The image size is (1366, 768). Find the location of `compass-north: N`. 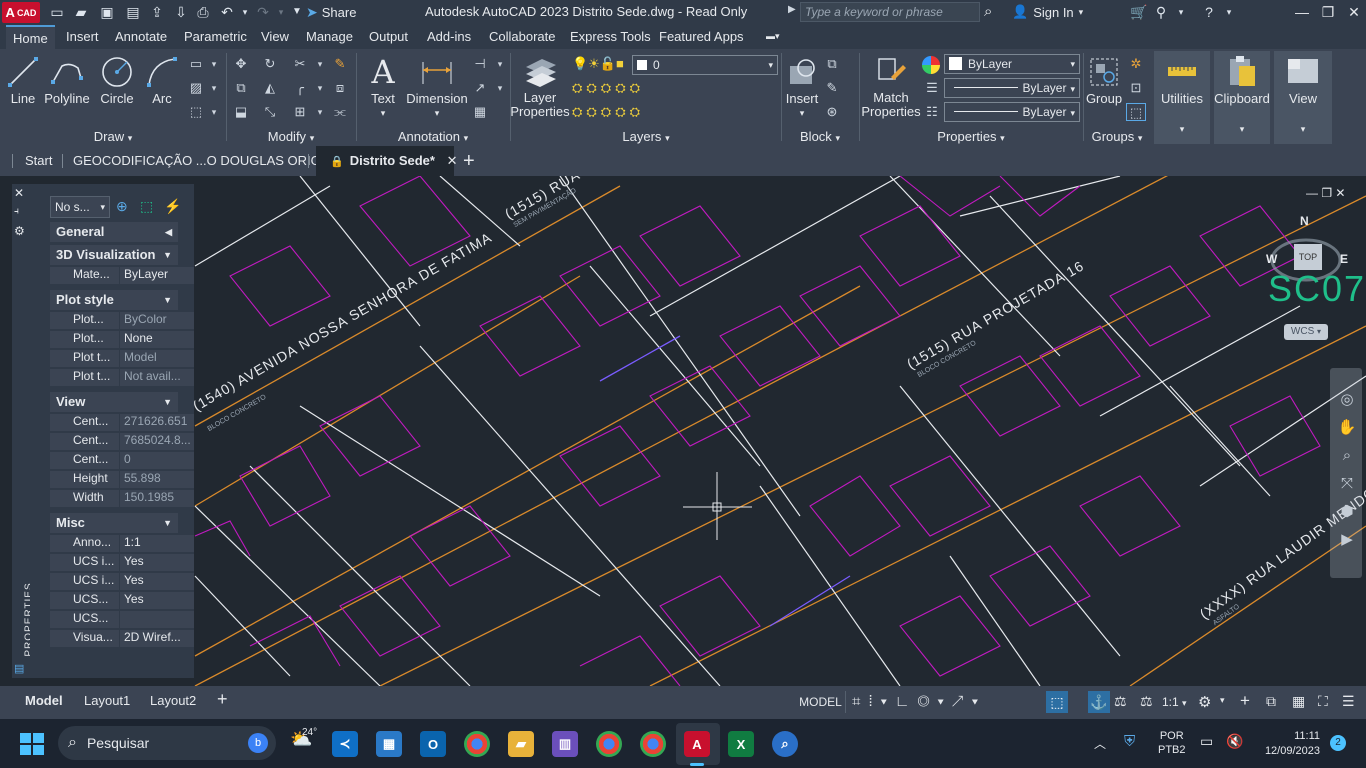

compass-north: N is located at coordinates (1304, 221).